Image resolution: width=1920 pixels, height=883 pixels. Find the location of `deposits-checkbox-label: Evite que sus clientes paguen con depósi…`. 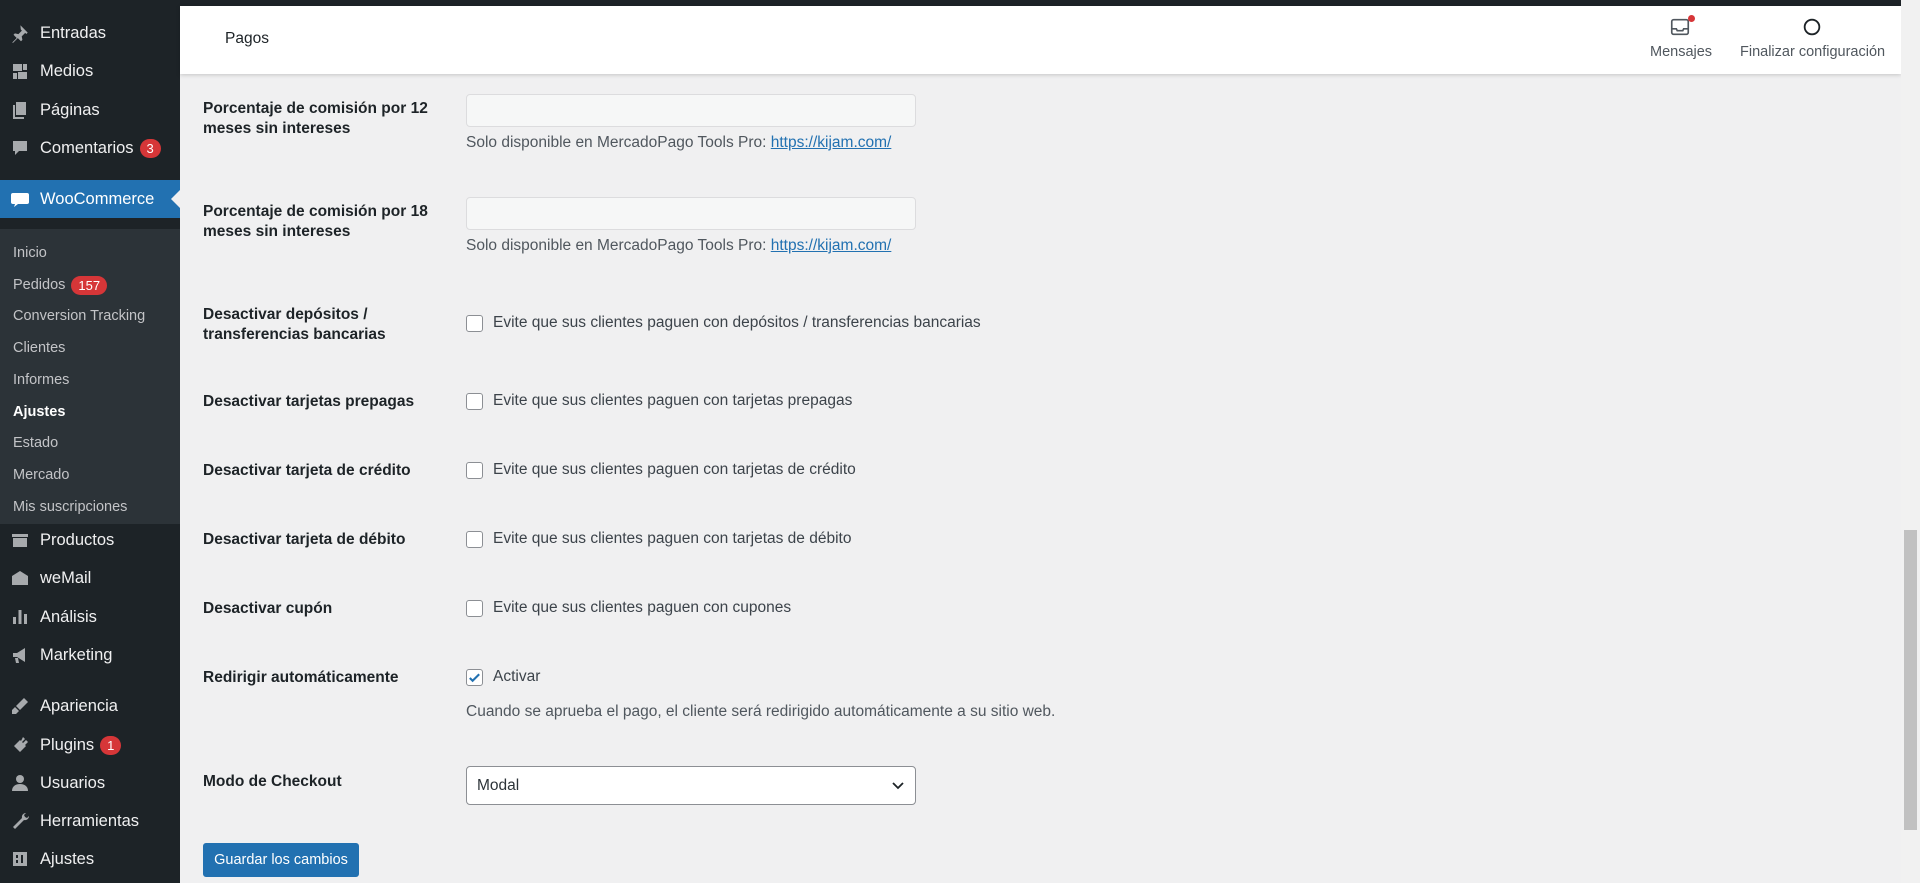

deposits-checkbox-label: Evite que sus clientes paguen con depósi… is located at coordinates (737, 322).